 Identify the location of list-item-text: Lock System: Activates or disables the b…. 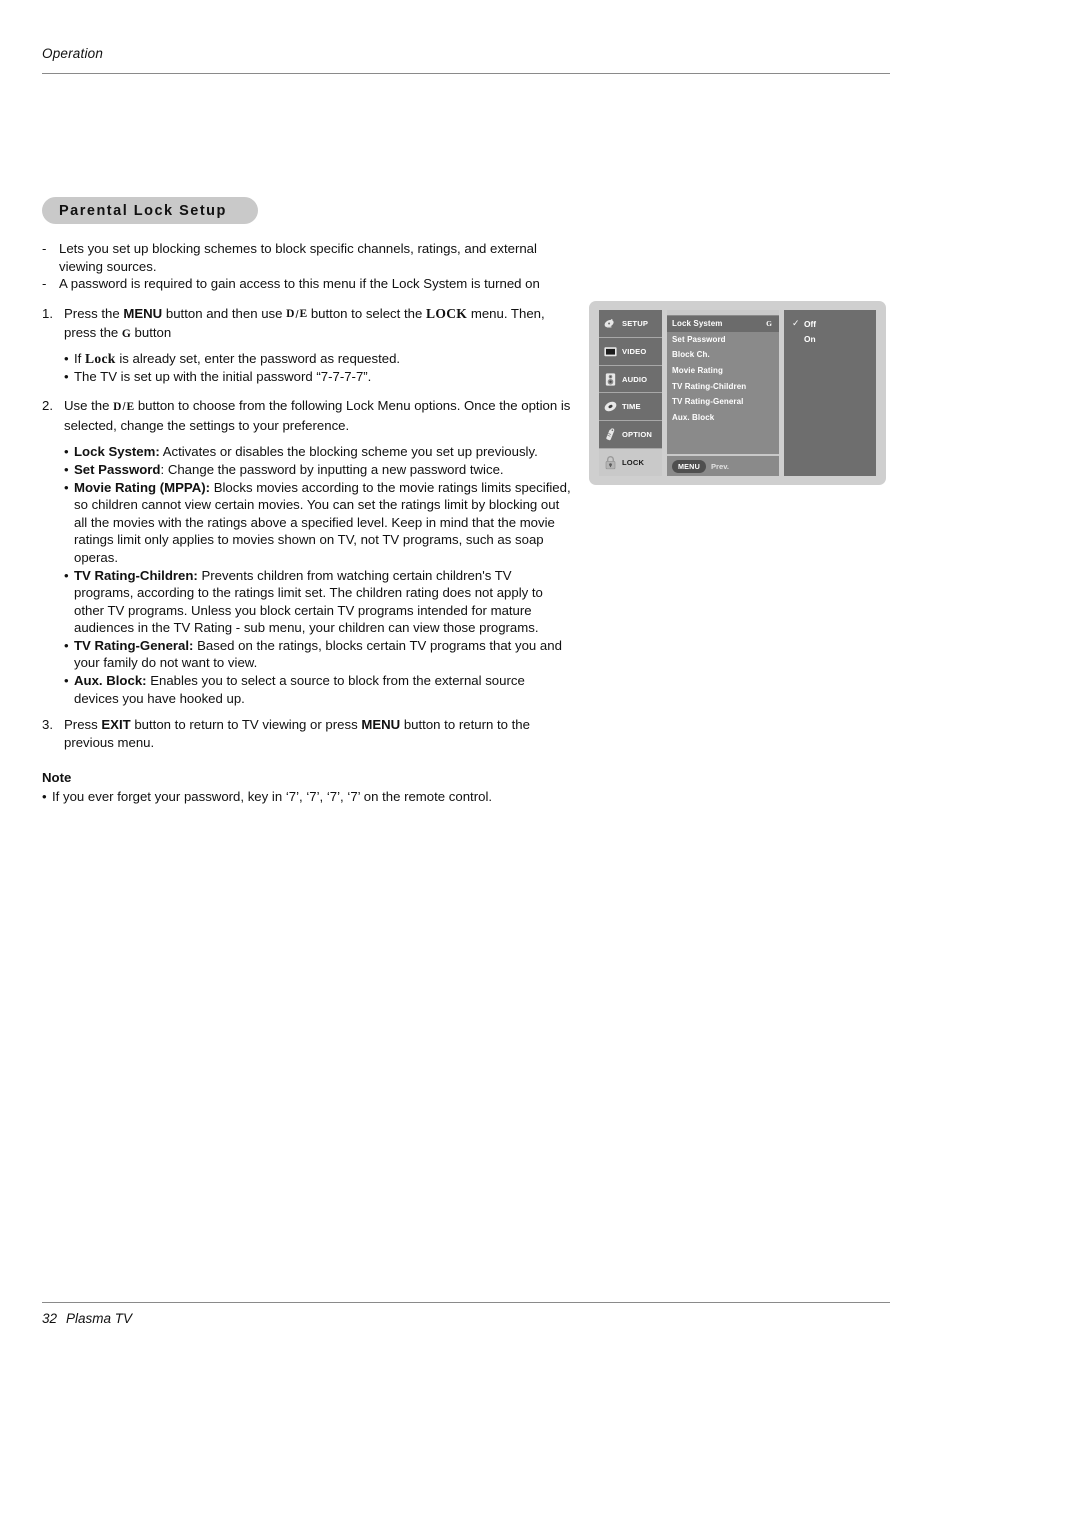
(323, 452).